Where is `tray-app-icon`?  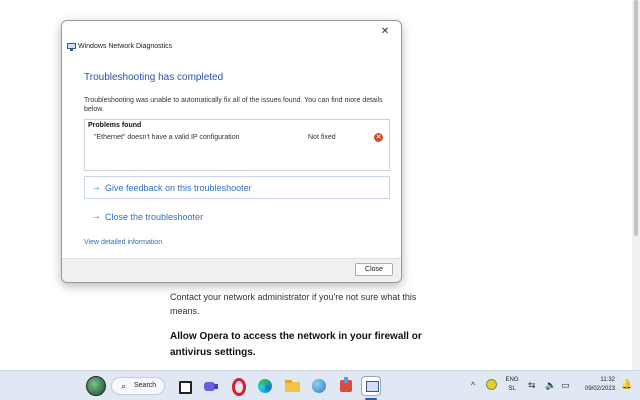
tray-app-icon is located at coordinates (491, 384).